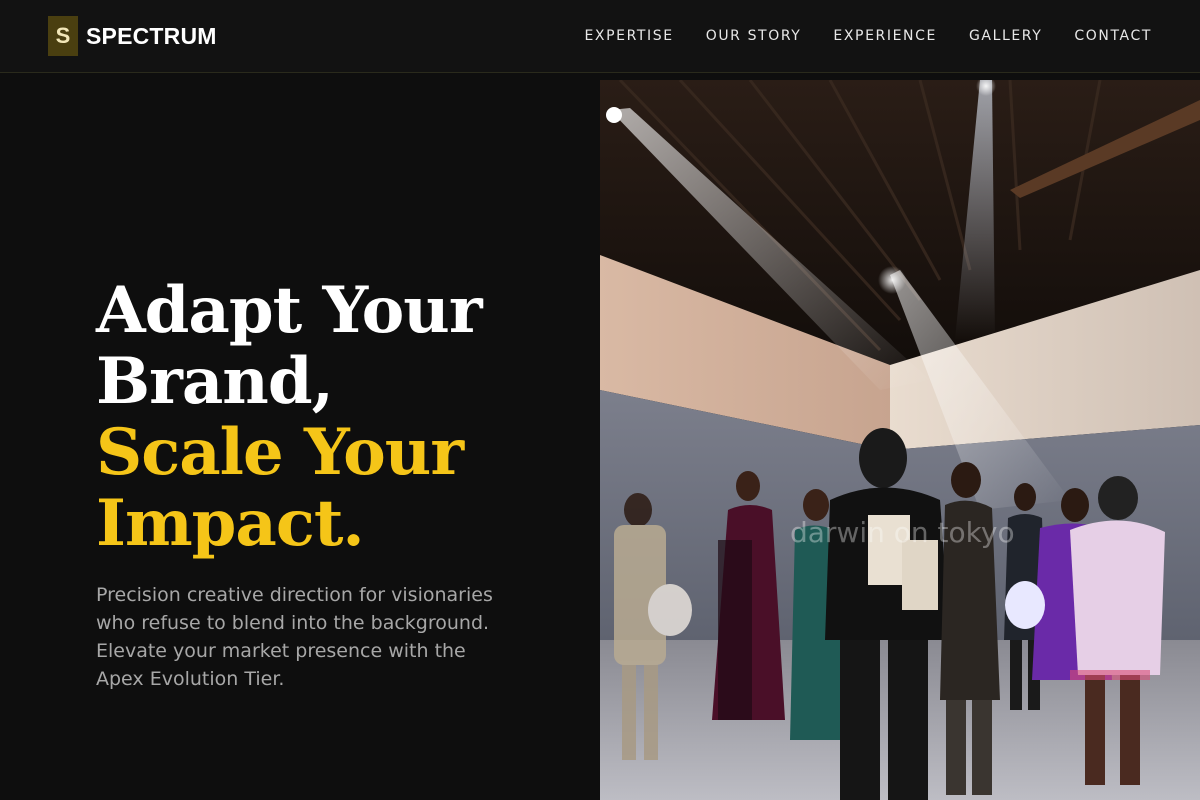 The width and height of the screenshot is (1200, 800). What do you see at coordinates (885, 36) in the screenshot?
I see `nav-link-experience: EXPERIENCE` at bounding box center [885, 36].